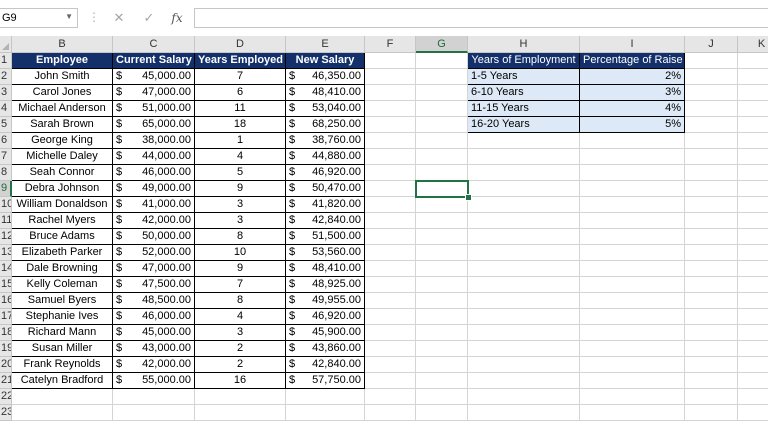 The width and height of the screenshot is (768, 428). What do you see at coordinates (711, 413) in the screenshot?
I see `cell-j23` at bounding box center [711, 413].